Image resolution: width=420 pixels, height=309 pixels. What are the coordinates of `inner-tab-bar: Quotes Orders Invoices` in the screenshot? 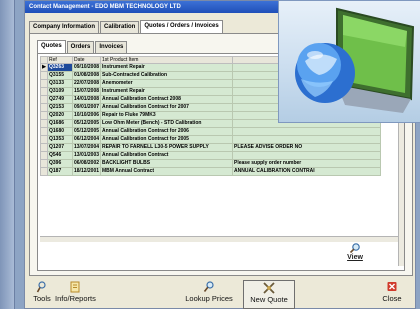 It's located at (82, 47).